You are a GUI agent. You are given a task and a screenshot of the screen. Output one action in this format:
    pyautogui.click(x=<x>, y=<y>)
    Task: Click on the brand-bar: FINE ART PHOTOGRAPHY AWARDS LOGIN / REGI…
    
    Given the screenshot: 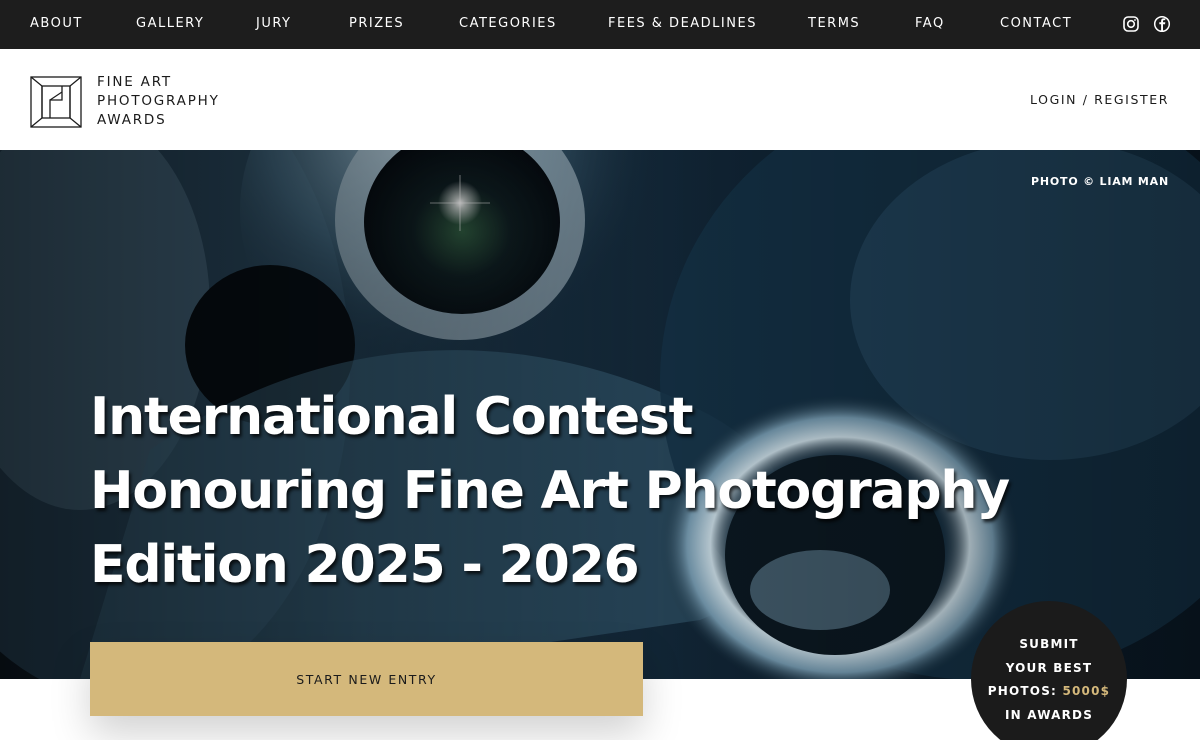 What is the action you would take?
    pyautogui.click(x=600, y=99)
    